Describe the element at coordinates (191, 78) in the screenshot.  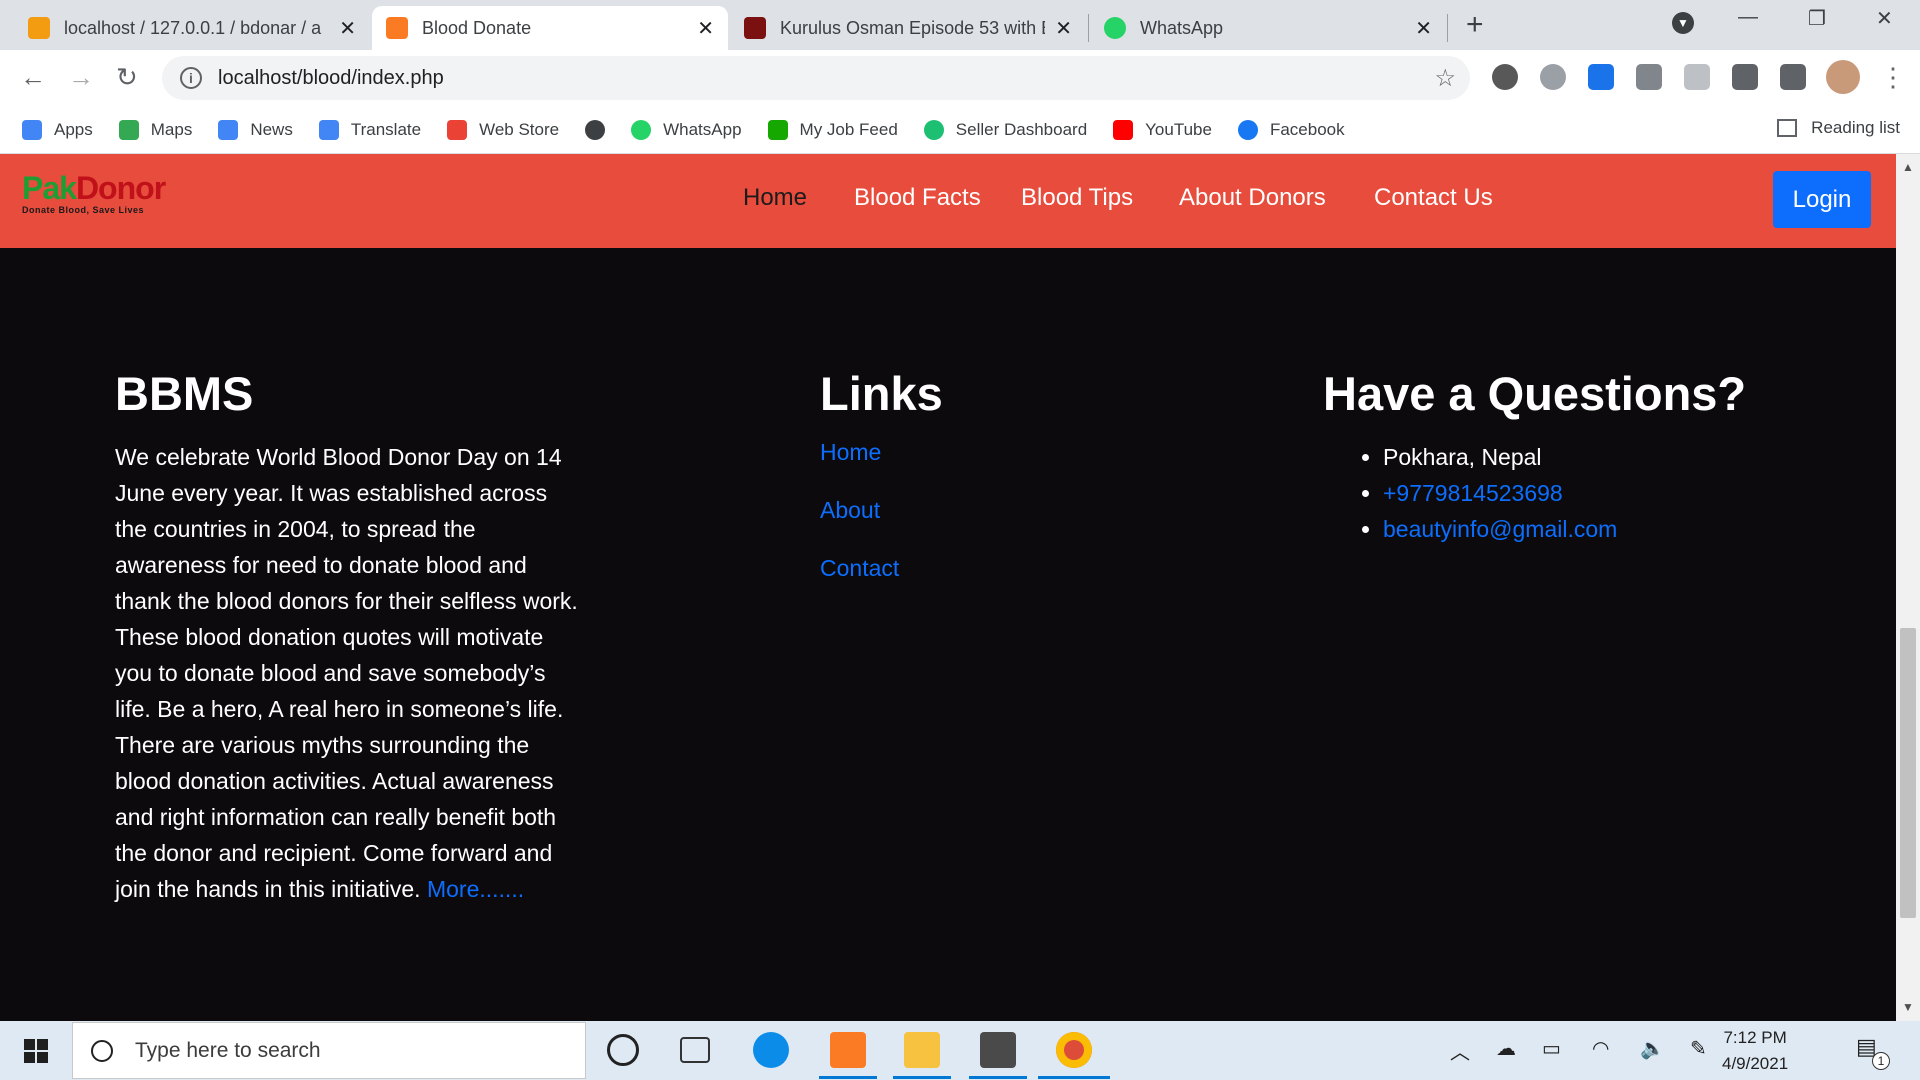
I see `site-info-icon: i` at that location.